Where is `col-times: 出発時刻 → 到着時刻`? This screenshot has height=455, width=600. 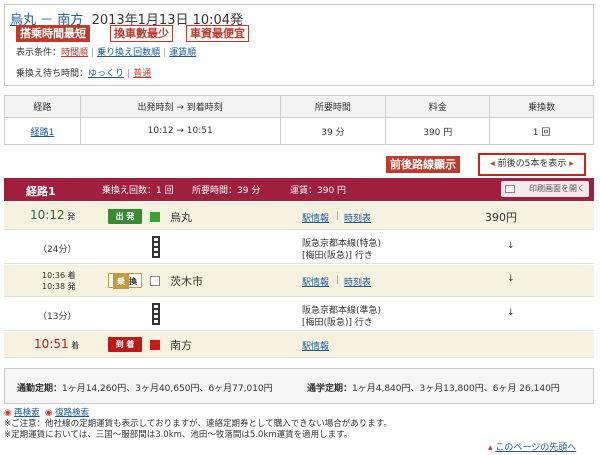
col-times: 出発時刻 → 到着時刻 is located at coordinates (180, 106).